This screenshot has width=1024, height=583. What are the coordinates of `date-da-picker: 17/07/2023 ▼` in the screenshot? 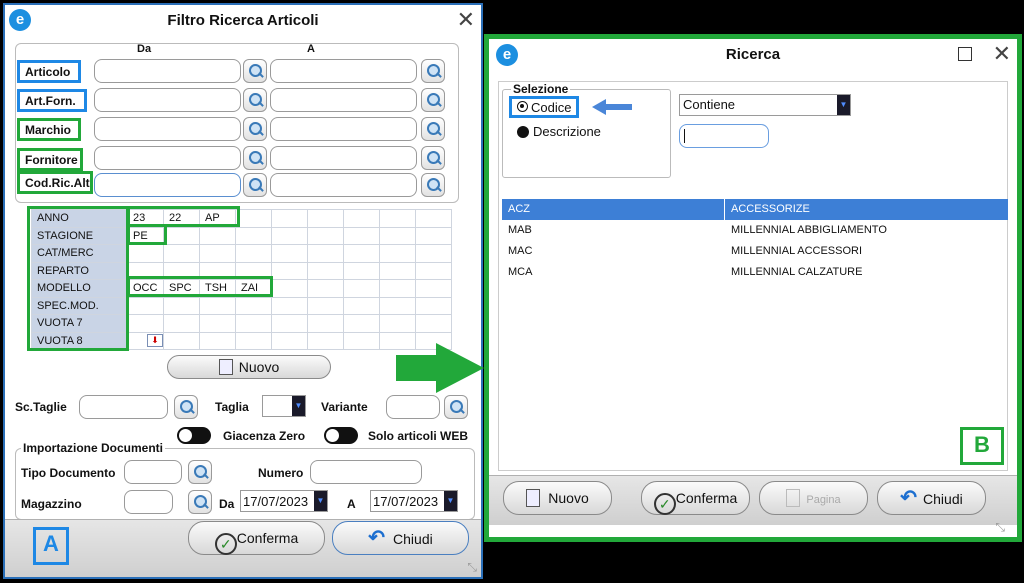 It's located at (284, 501).